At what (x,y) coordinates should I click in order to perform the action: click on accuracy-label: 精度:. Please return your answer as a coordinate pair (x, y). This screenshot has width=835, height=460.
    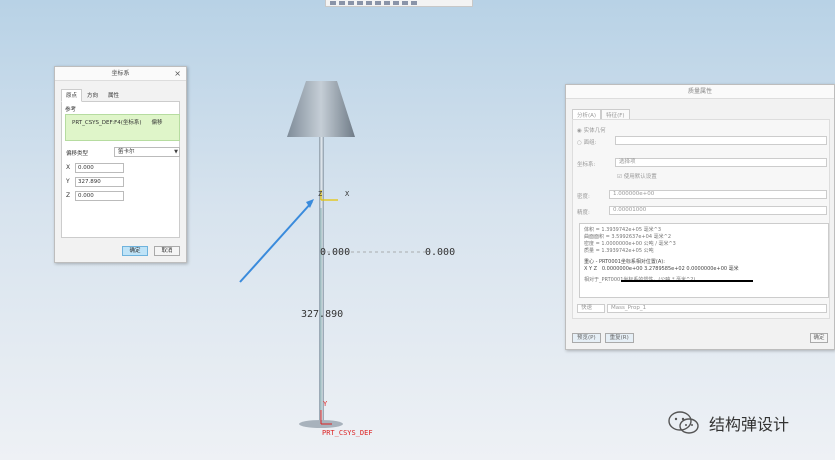
    Looking at the image, I should click on (583, 213).